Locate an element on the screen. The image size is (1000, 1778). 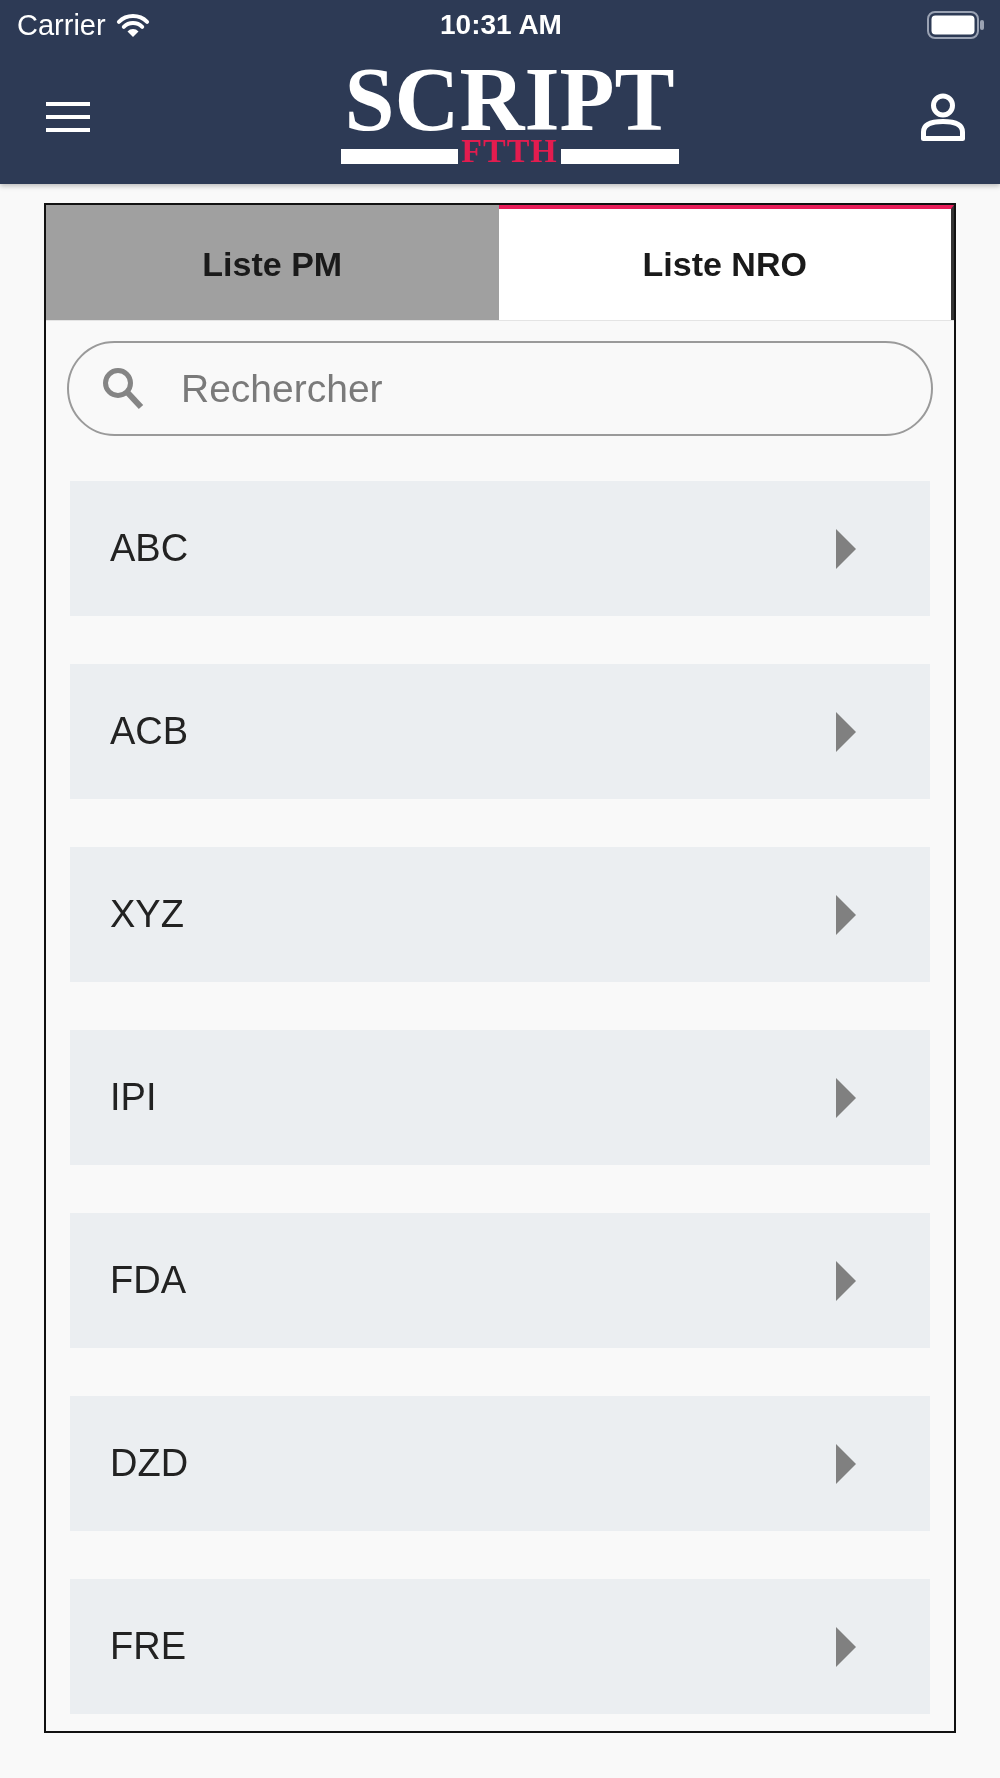
tab: Liste PM is located at coordinates (272, 262).